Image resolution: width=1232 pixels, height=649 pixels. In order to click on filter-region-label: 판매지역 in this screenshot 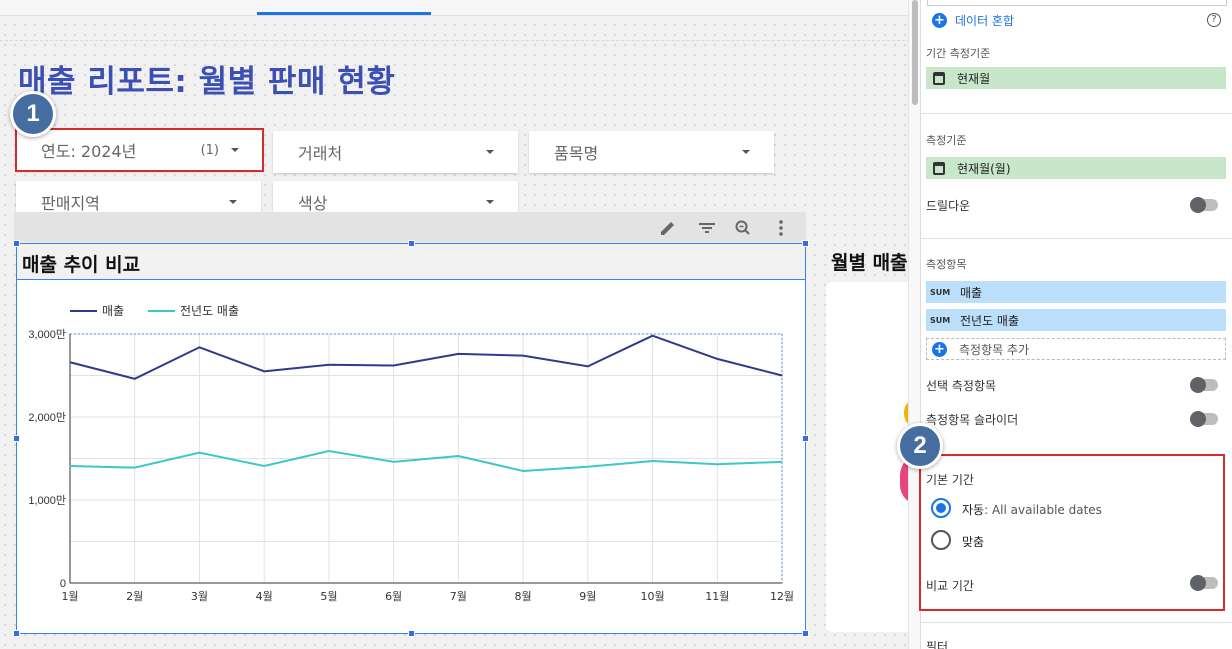, I will do `click(70, 203)`.